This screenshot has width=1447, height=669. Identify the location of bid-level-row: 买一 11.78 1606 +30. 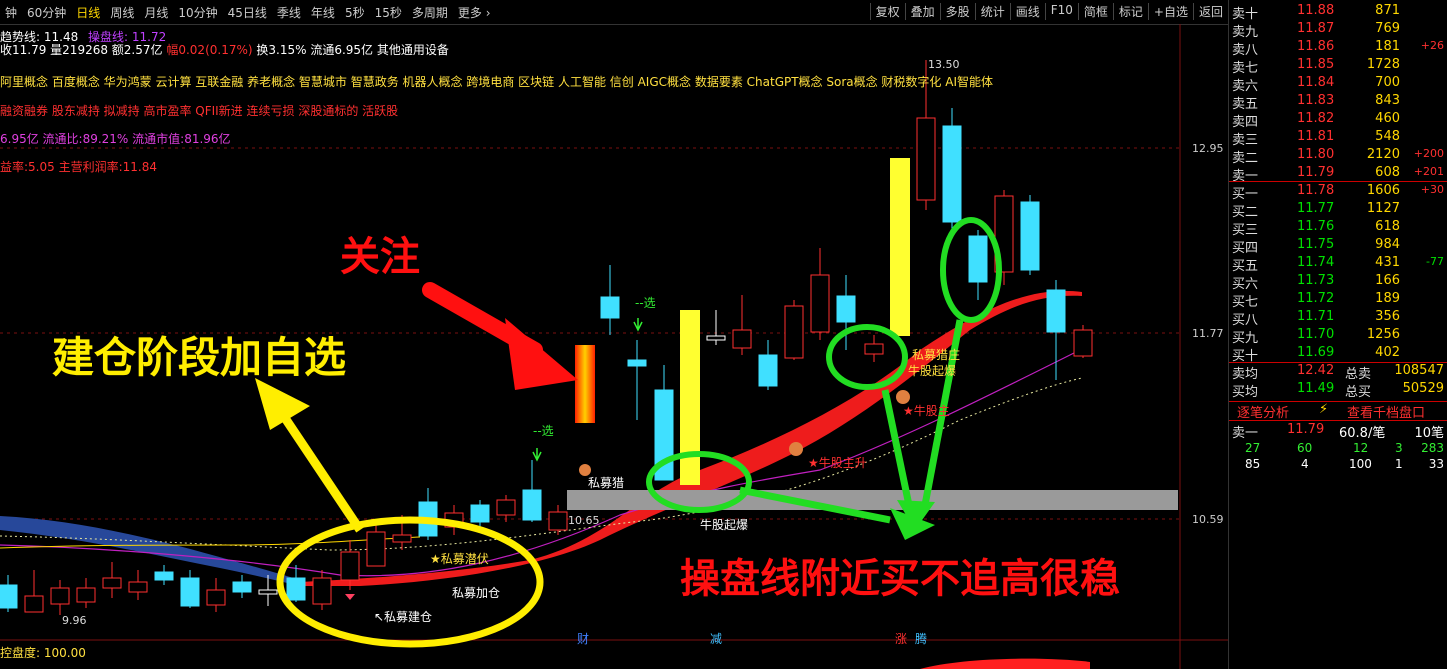
(1338, 192).